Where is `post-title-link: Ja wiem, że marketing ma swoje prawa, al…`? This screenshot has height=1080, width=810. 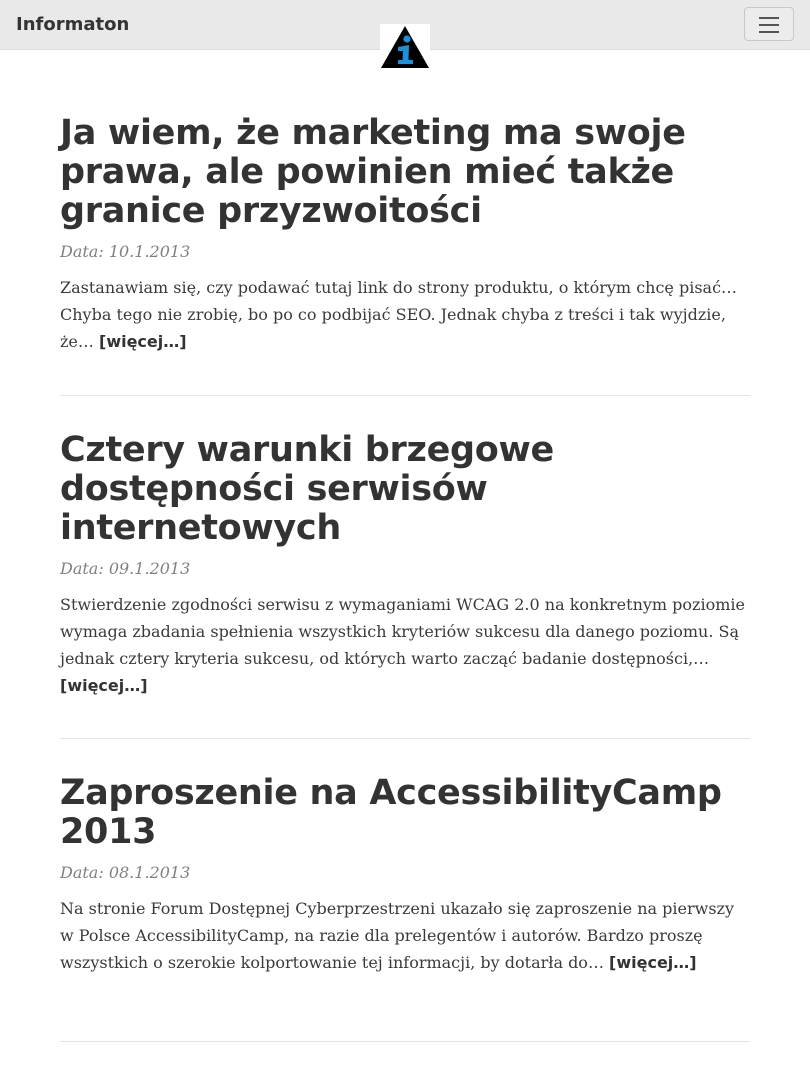
post-title-link: Ja wiem, że marketing ma swoje prawa, al… is located at coordinates (373, 172).